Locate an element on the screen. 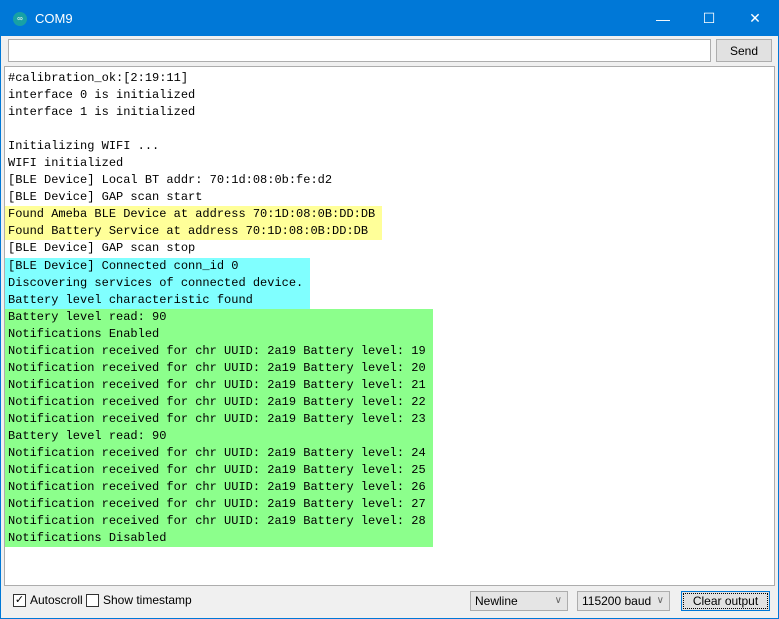 The height and width of the screenshot is (619, 779). window-title: COM9 is located at coordinates (54, 18).